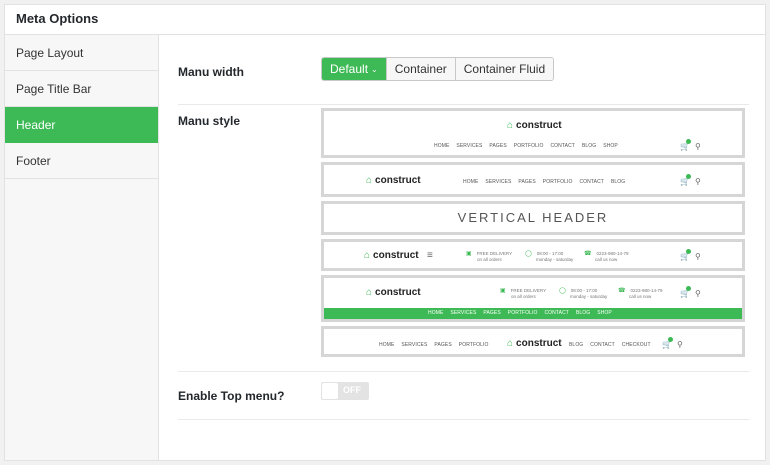 The height and width of the screenshot is (465, 770). I want to click on menu-width-default-button: Default ⌄, so click(354, 69).